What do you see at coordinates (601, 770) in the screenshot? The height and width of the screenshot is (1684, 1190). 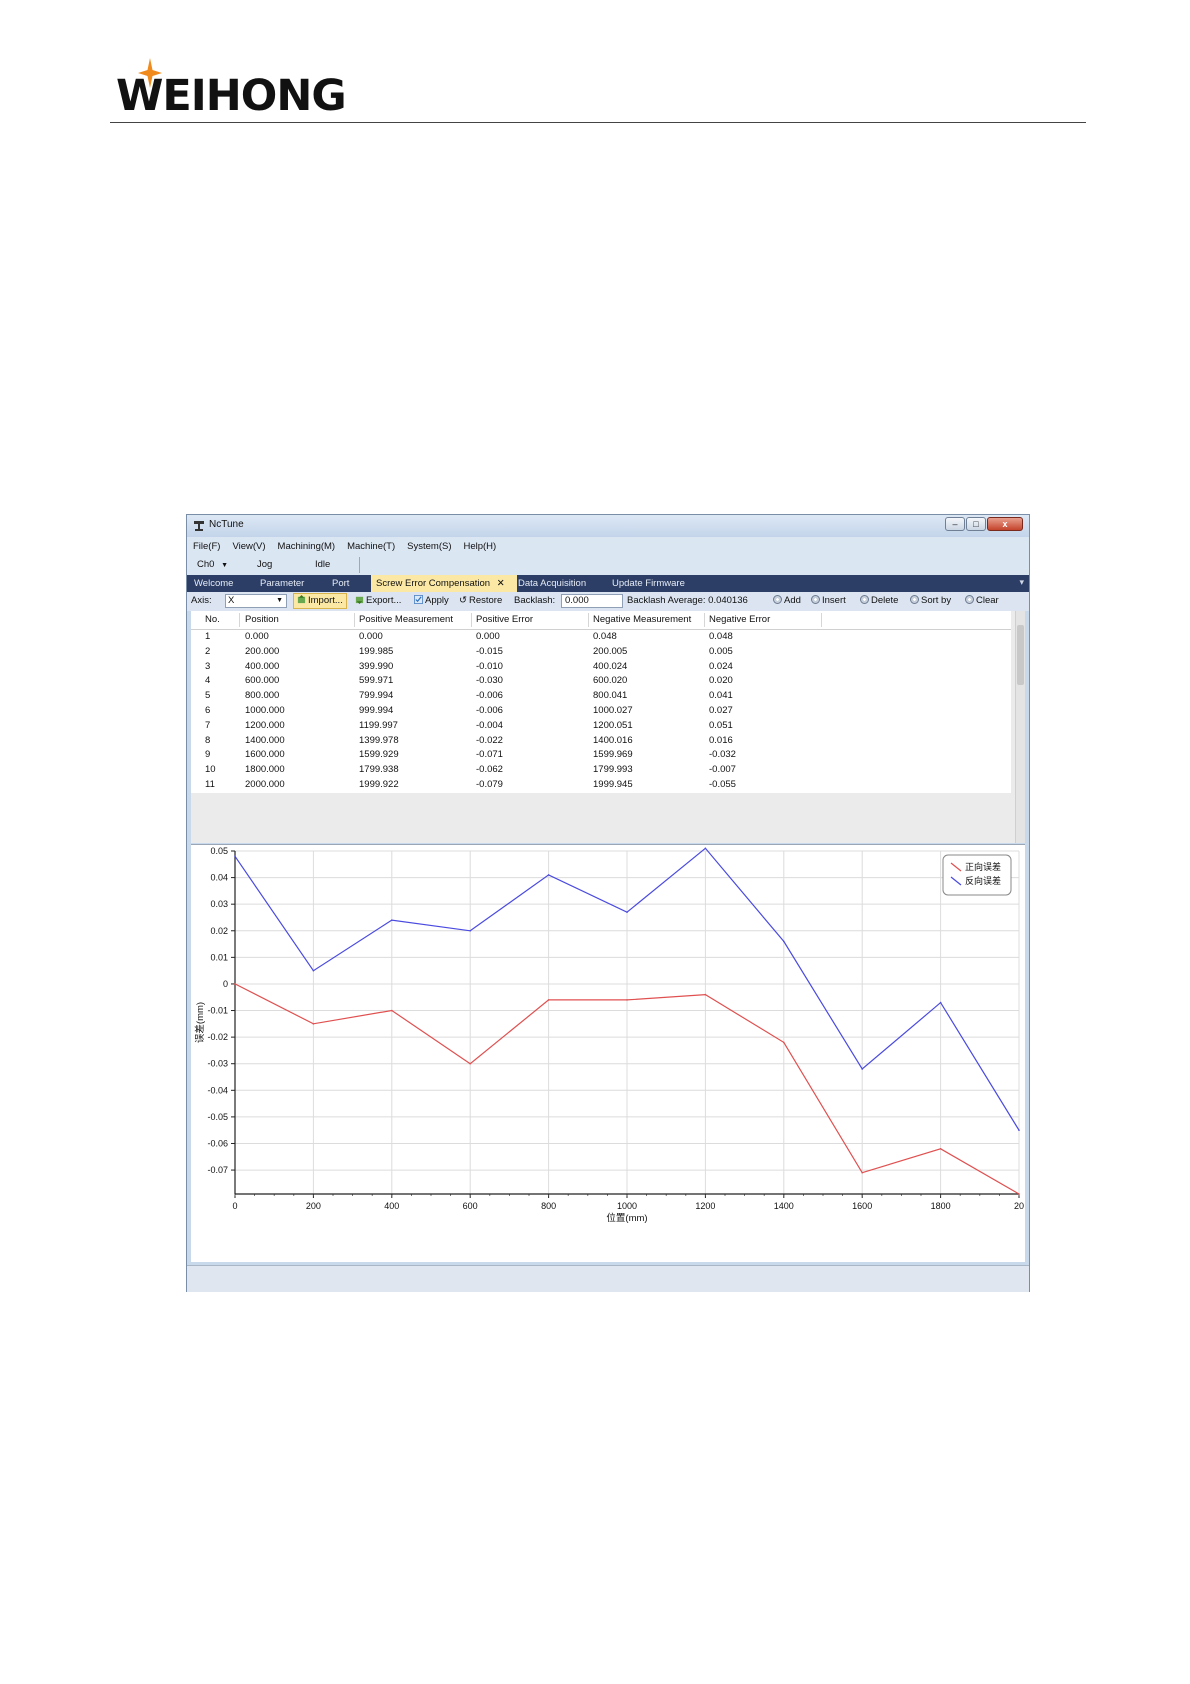 I see `table-row: 10 1800.000 1799.938 -0.062 1799.993 -0.007` at bounding box center [601, 770].